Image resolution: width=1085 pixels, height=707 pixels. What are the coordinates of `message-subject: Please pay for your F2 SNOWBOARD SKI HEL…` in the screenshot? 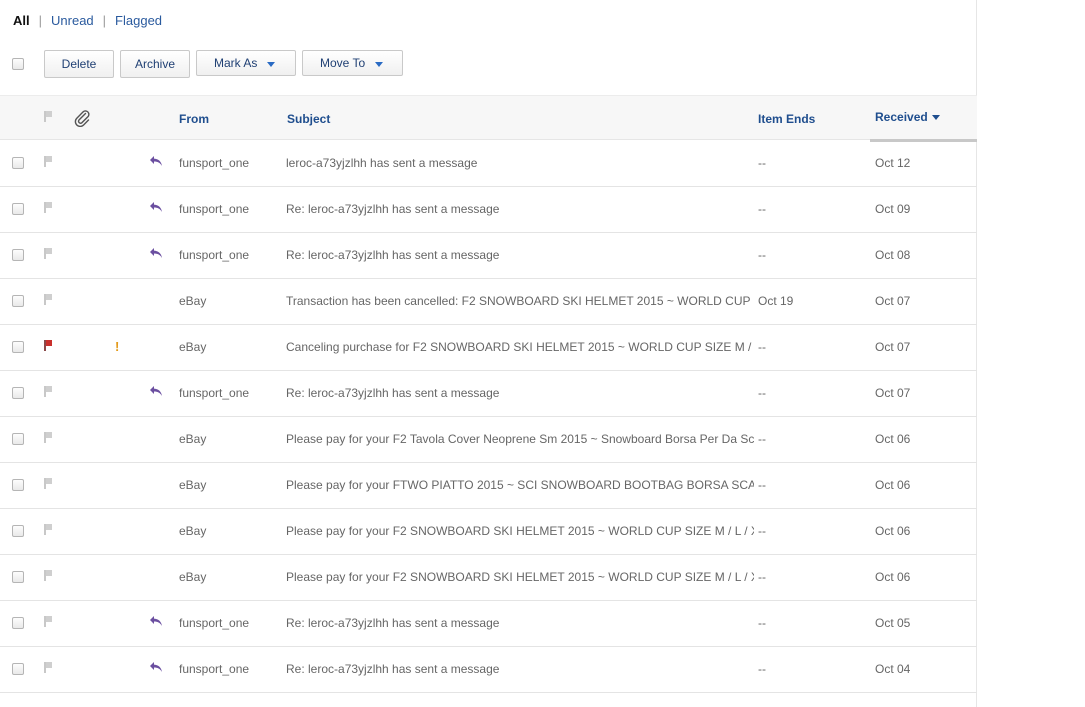 It's located at (520, 577).